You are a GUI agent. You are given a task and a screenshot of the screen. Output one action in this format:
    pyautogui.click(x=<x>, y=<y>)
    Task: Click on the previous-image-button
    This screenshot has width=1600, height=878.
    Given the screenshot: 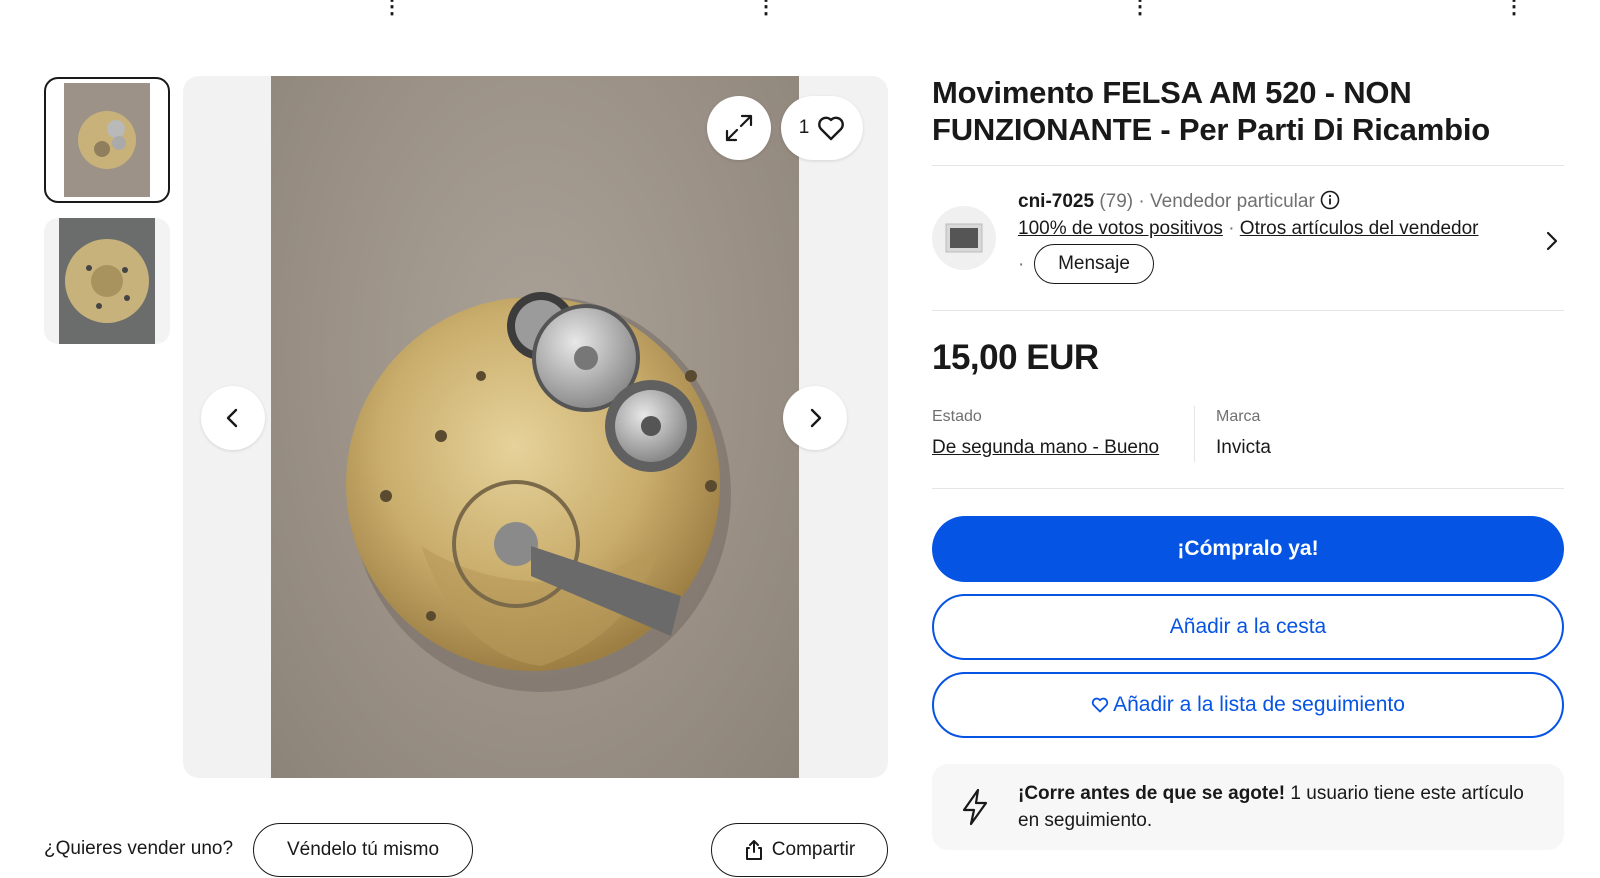 What is the action you would take?
    pyautogui.click(x=233, y=418)
    